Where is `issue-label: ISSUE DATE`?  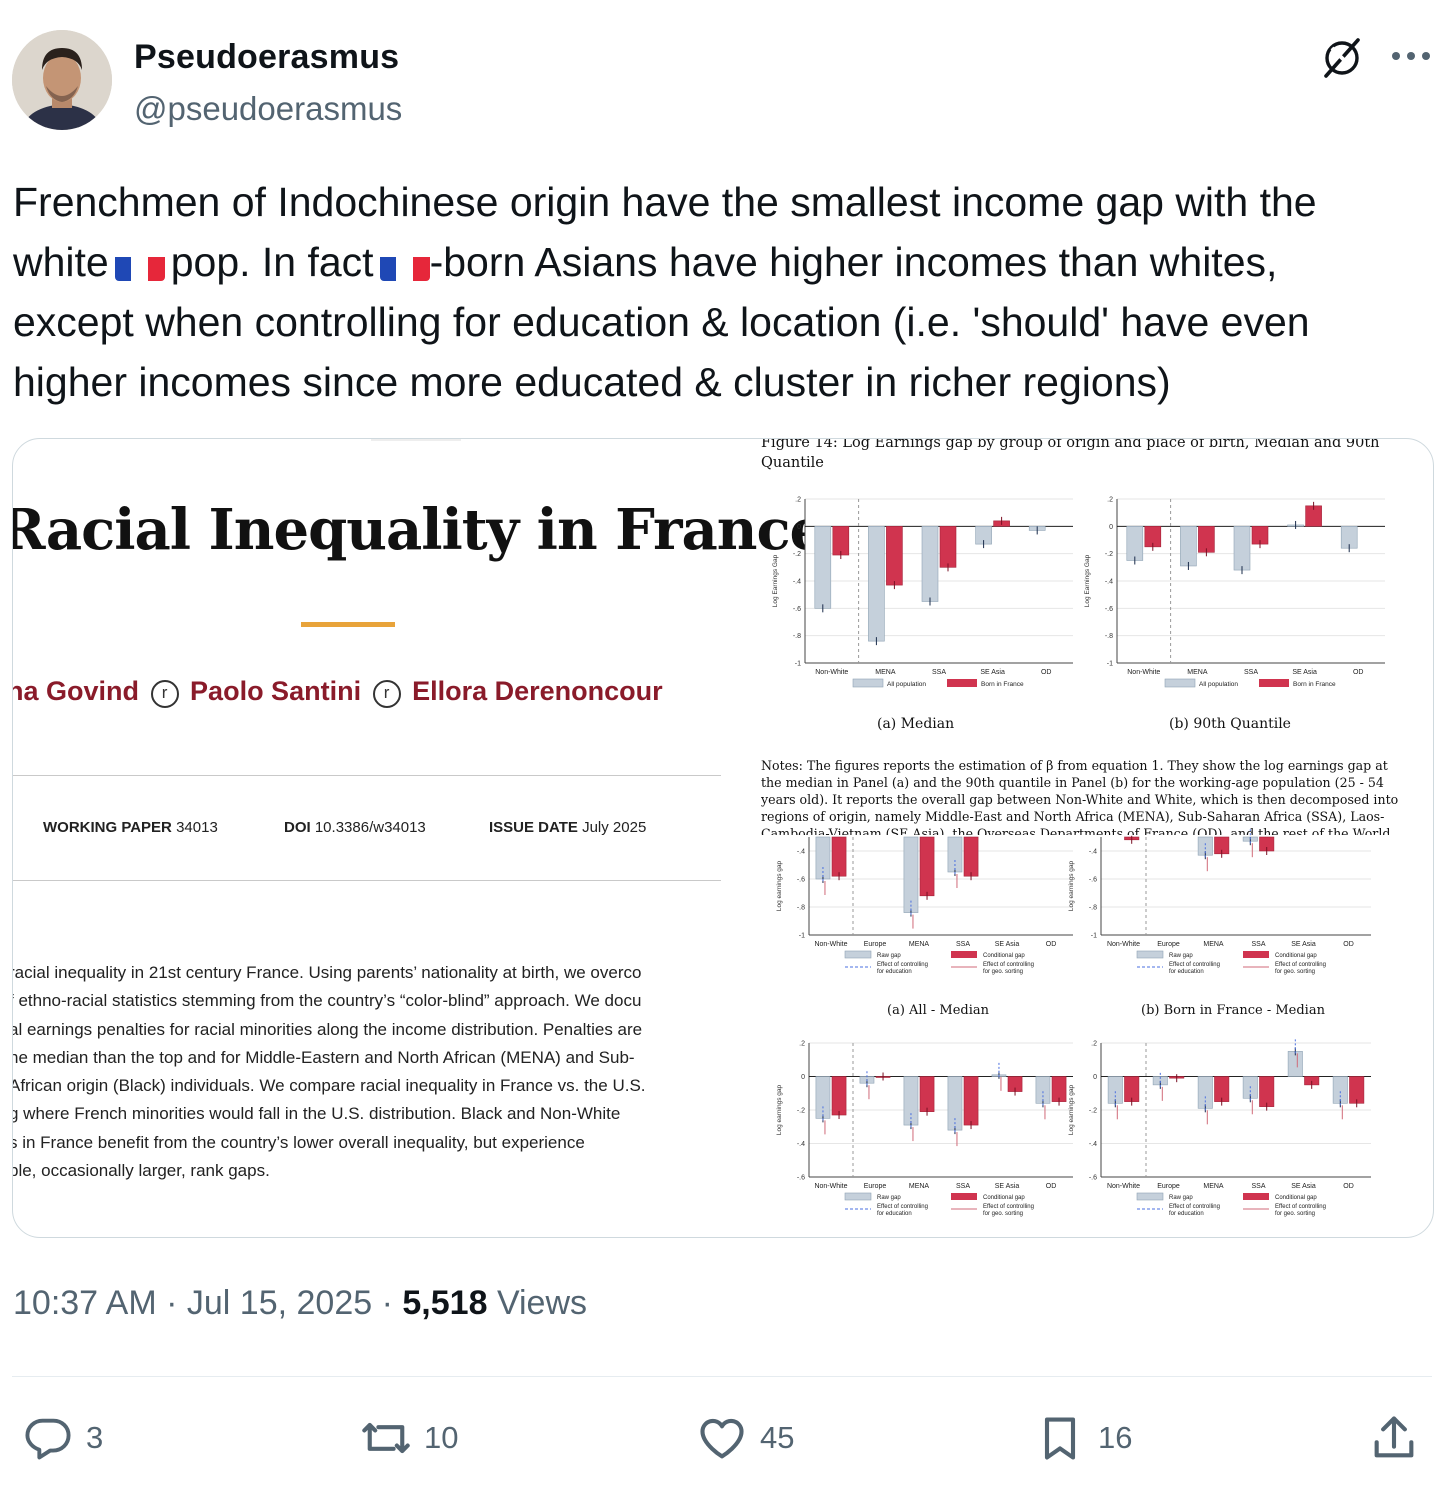
issue-label: ISSUE DATE is located at coordinates (533, 827).